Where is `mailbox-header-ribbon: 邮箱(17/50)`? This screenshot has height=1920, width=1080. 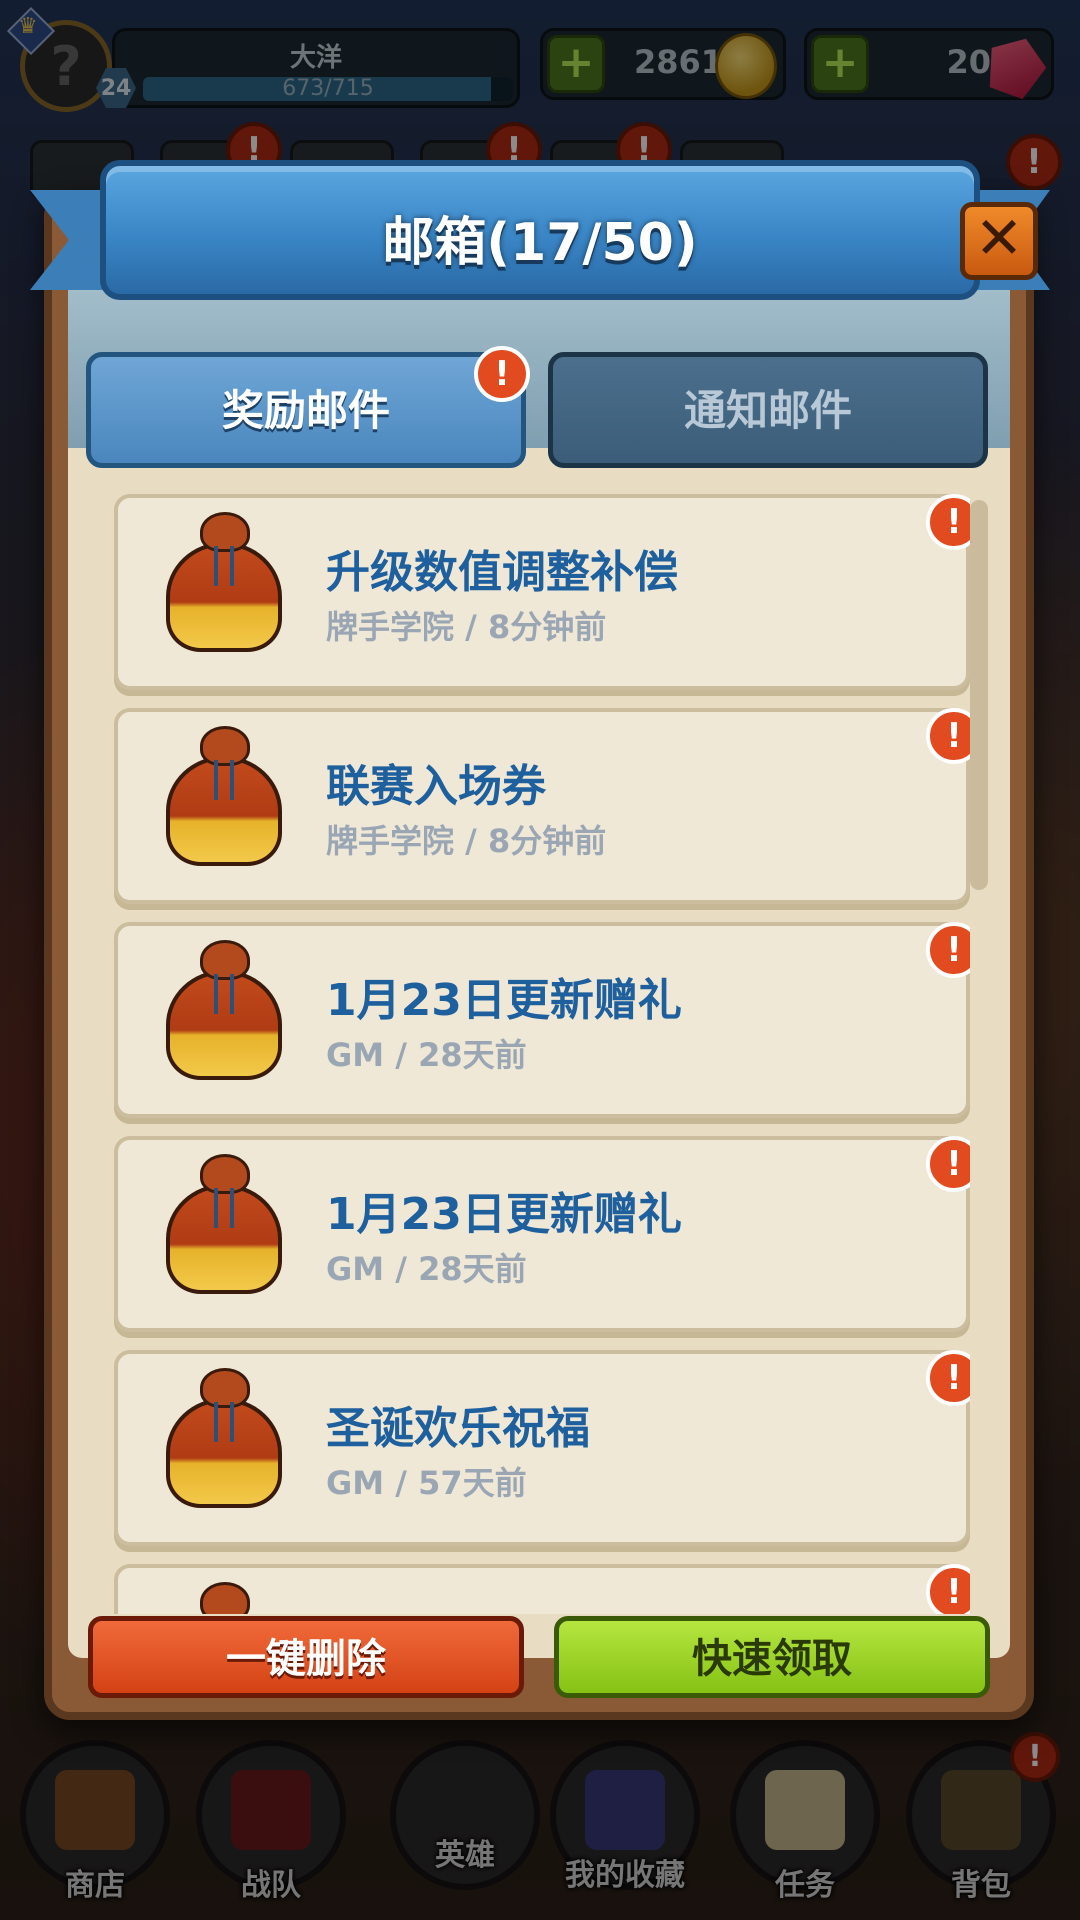 mailbox-header-ribbon: 邮箱(17/50) is located at coordinates (540, 230).